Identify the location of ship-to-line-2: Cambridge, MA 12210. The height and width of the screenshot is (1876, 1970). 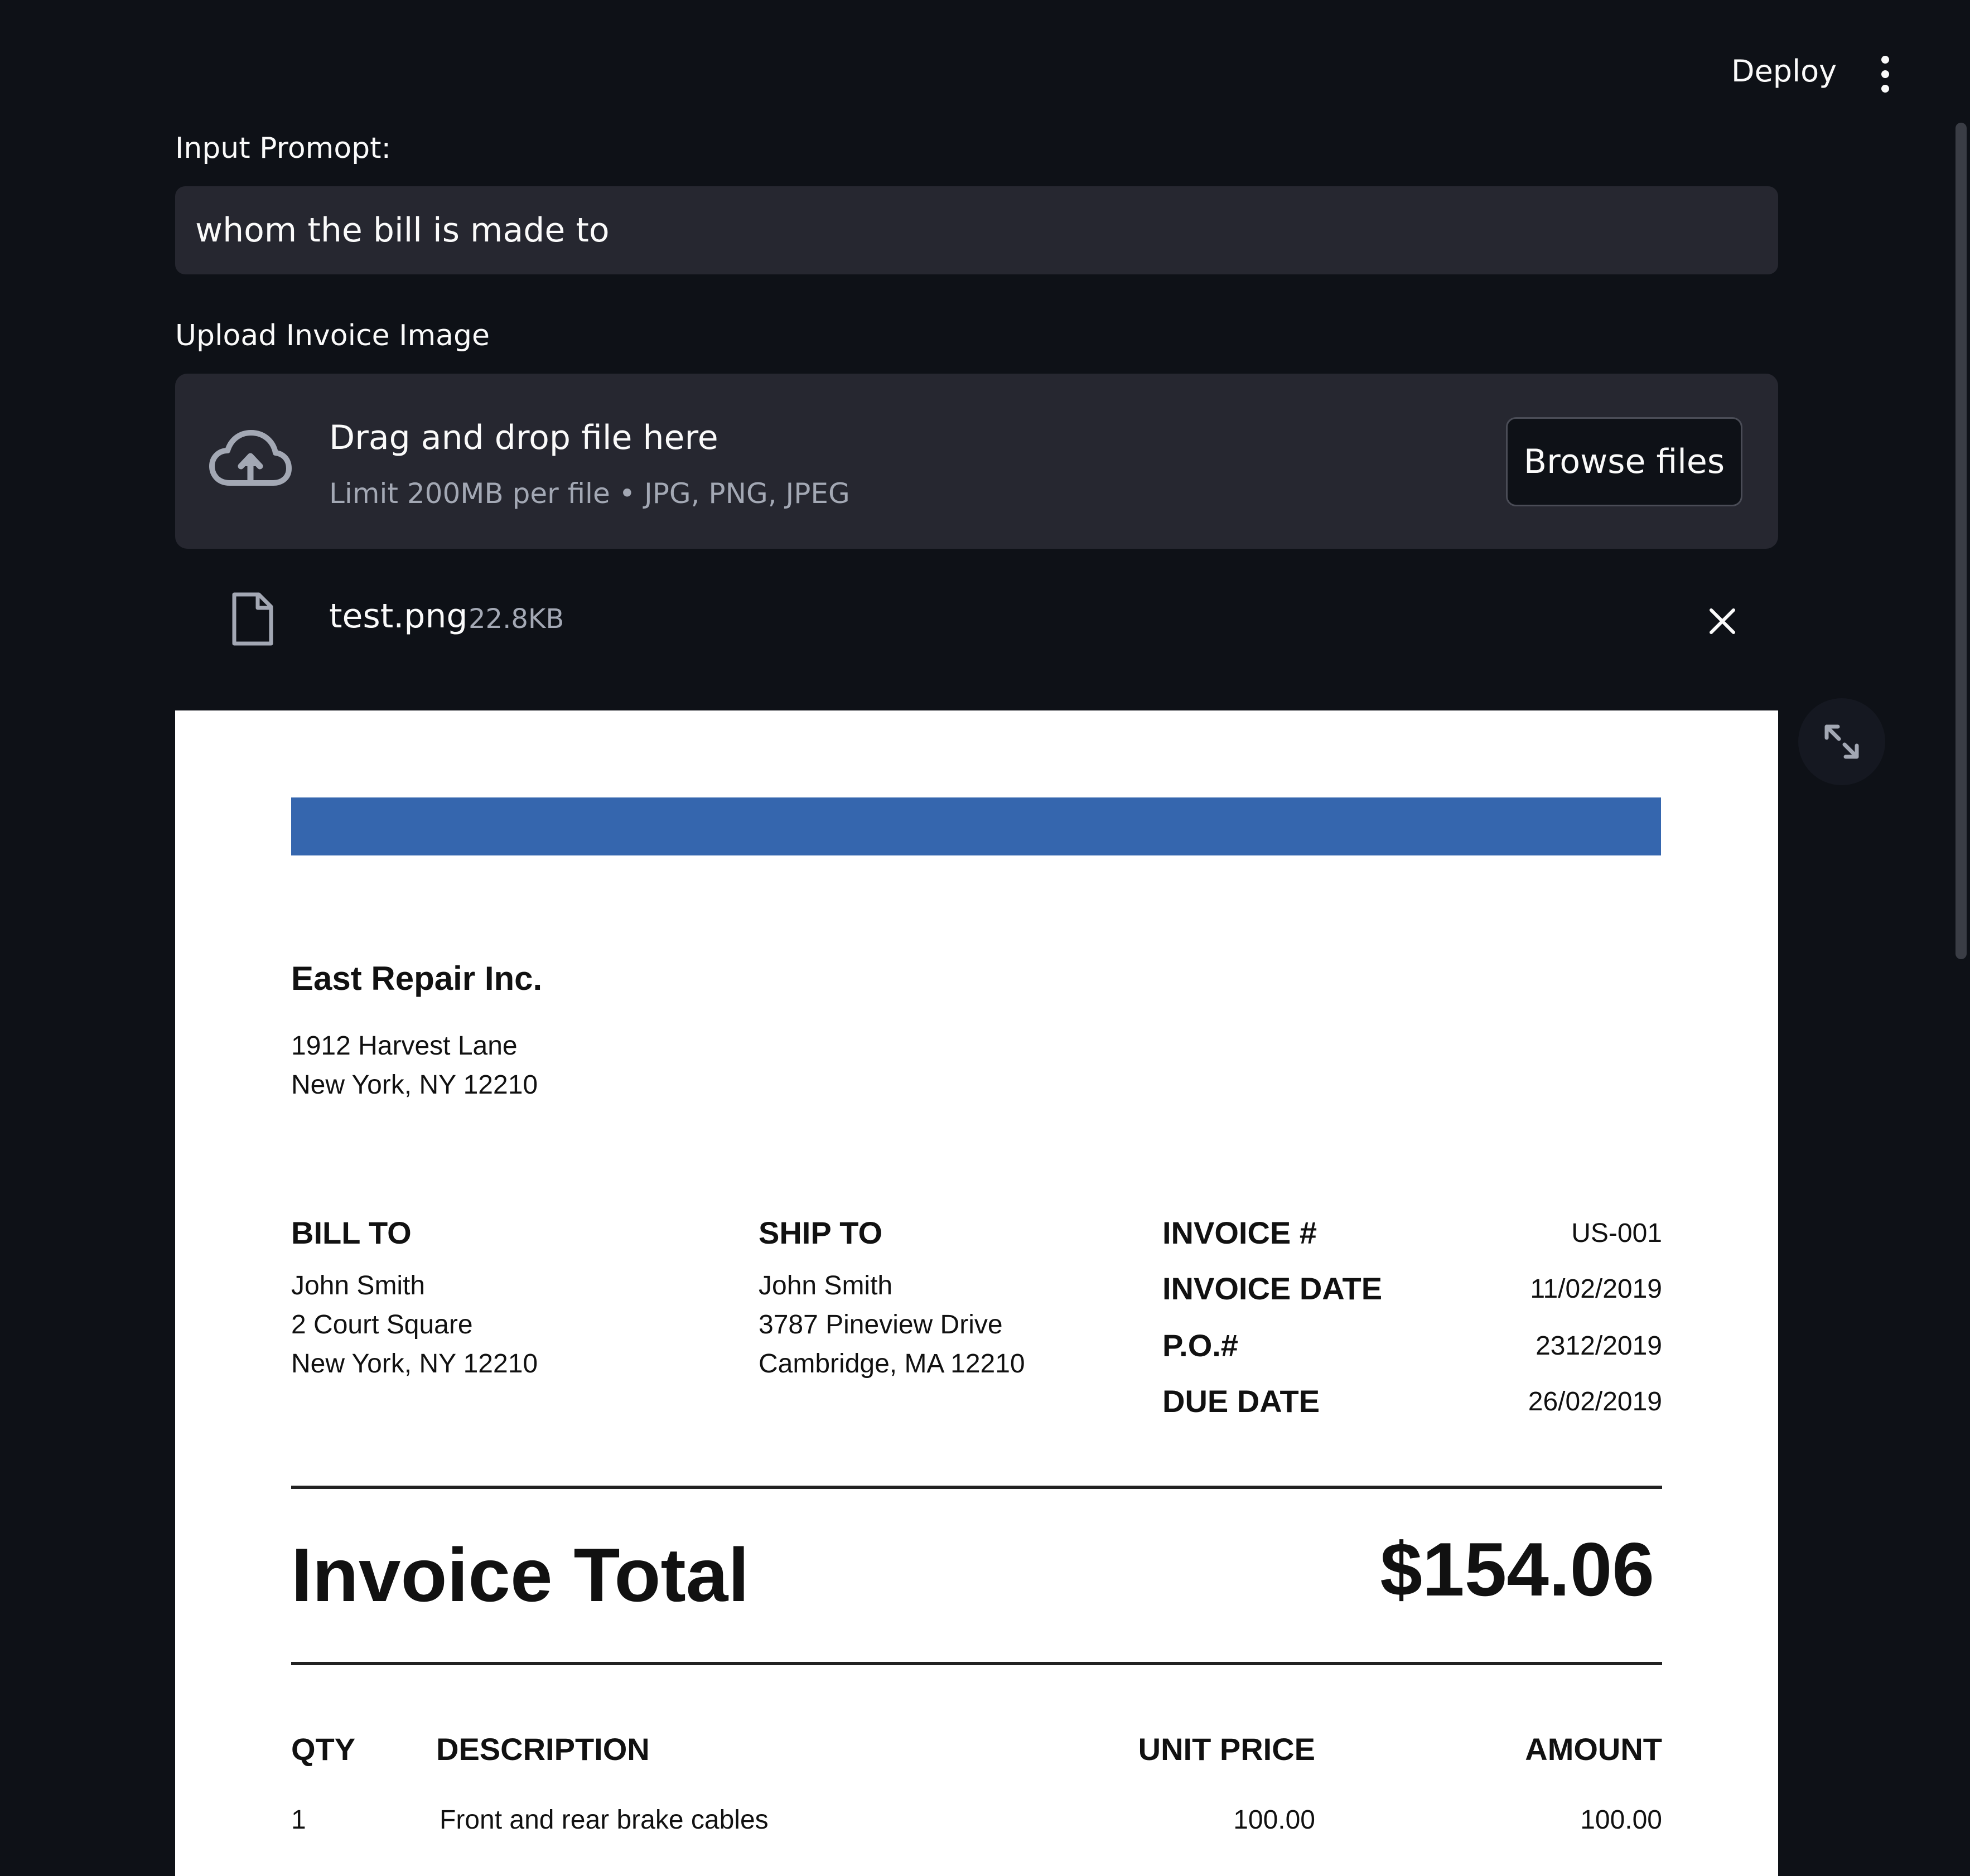
(892, 1364).